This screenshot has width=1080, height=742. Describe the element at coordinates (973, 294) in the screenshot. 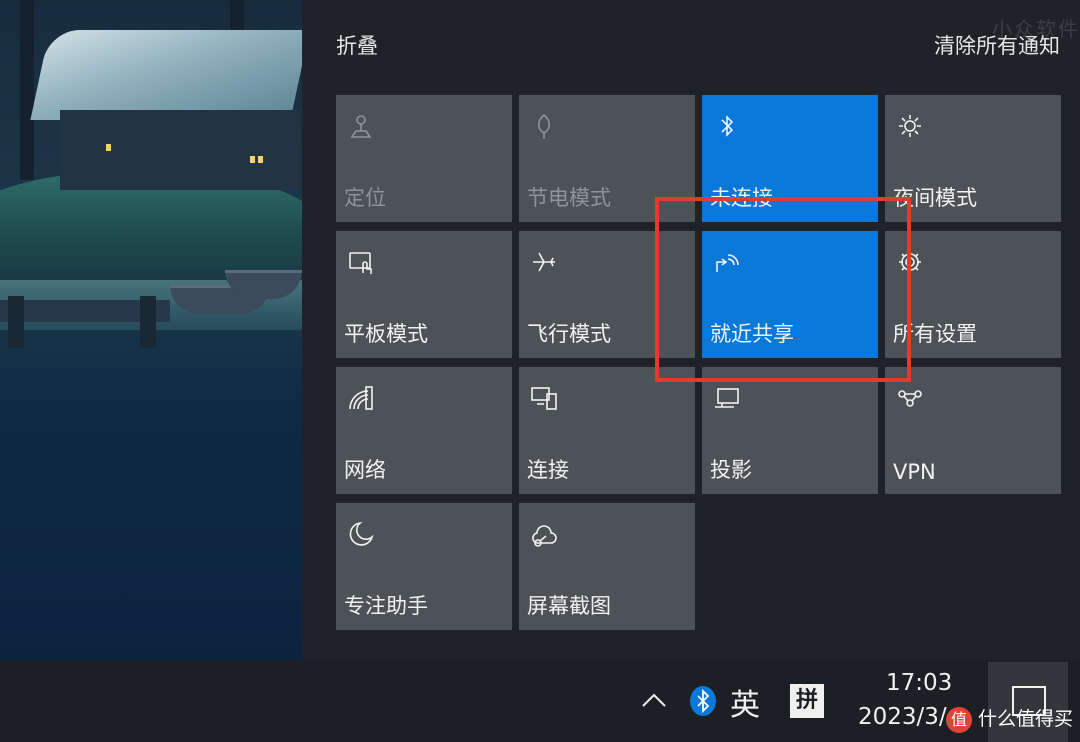

I see `tile-all-settings: 所有设置` at that location.